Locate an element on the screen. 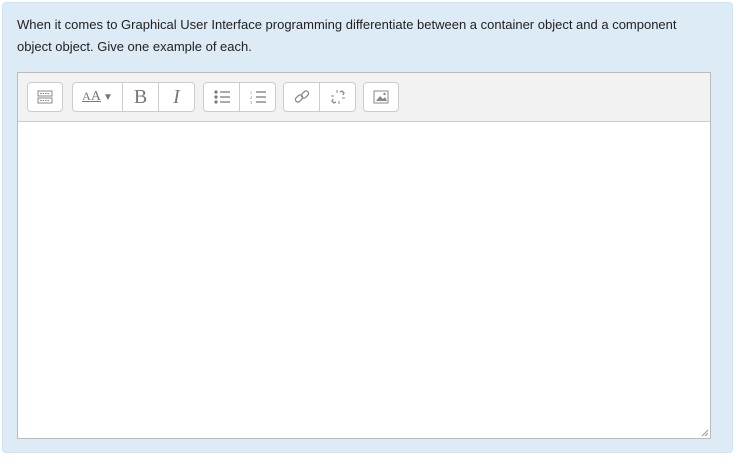 This screenshot has height=475, width=735. numbered-list-icon: 123 is located at coordinates (258, 97).